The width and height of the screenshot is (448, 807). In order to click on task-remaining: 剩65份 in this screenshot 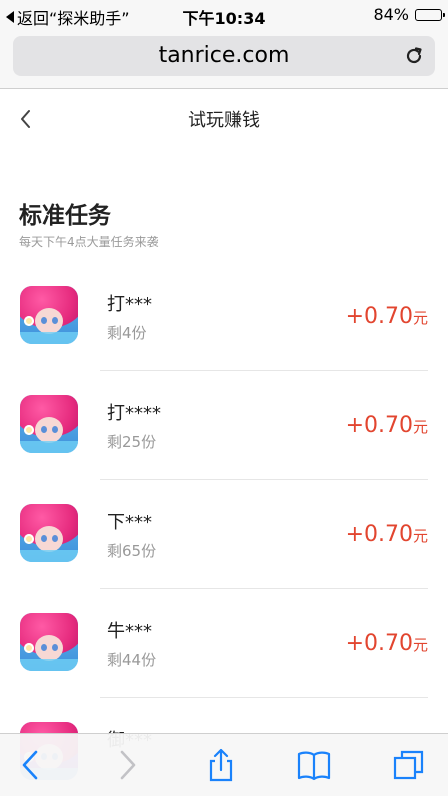, I will do `click(132, 551)`.